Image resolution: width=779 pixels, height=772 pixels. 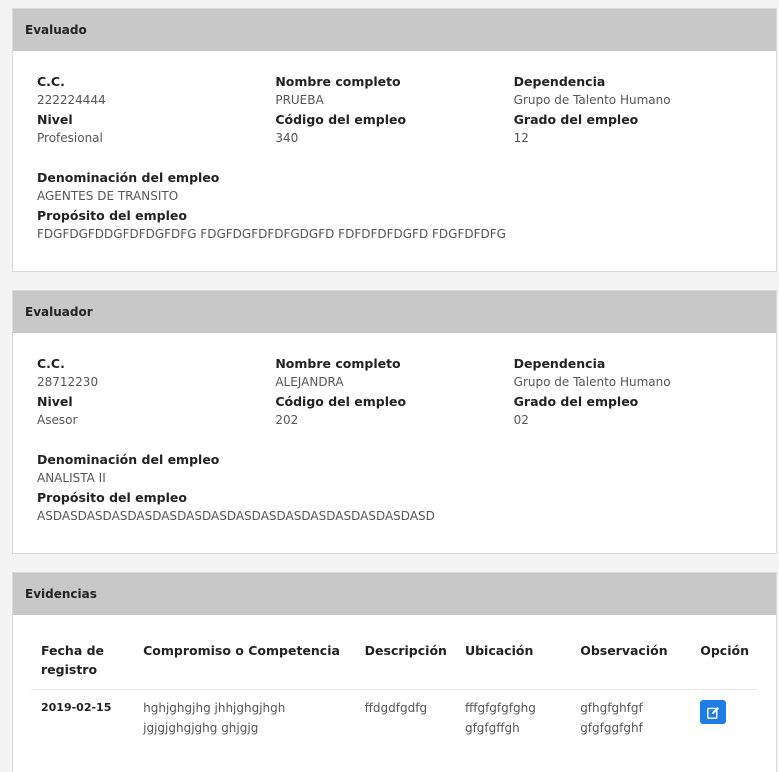 I want to click on ubicacion-cell: fffgfgfgfghg gfgfgffgh, so click(x=500, y=718).